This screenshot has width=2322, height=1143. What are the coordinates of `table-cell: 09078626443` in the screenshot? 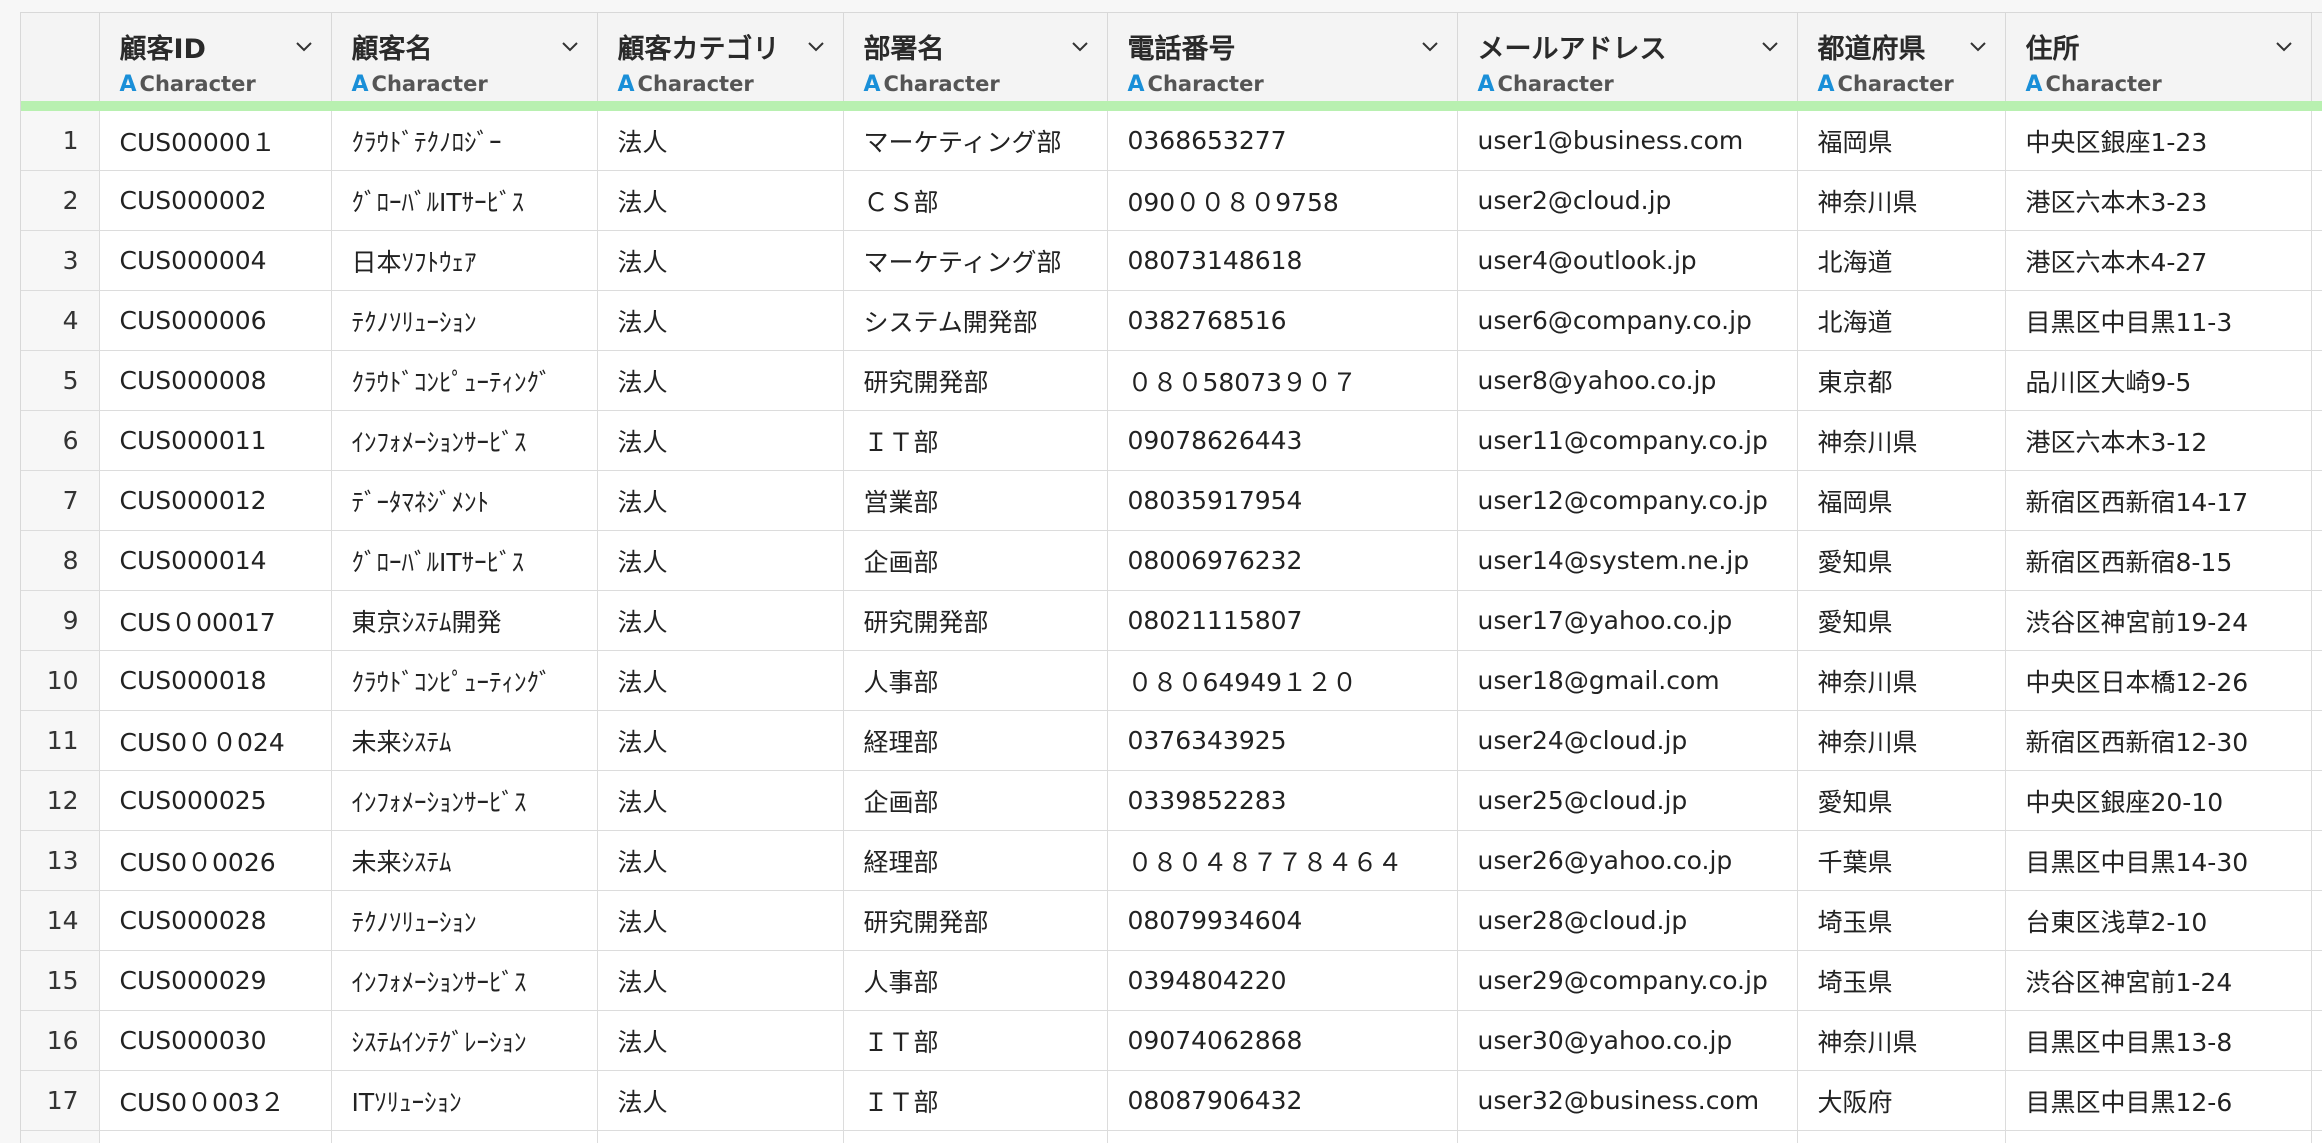 It's located at (1282, 441).